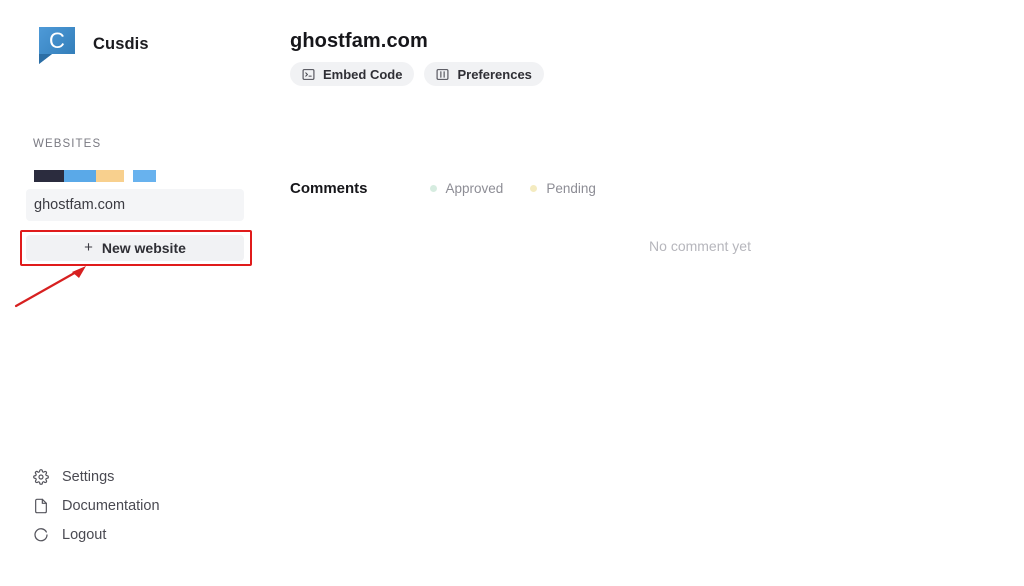 The height and width of the screenshot is (586, 1024). Describe the element at coordinates (359, 41) in the screenshot. I see `page-title: ghostfam.com` at that location.